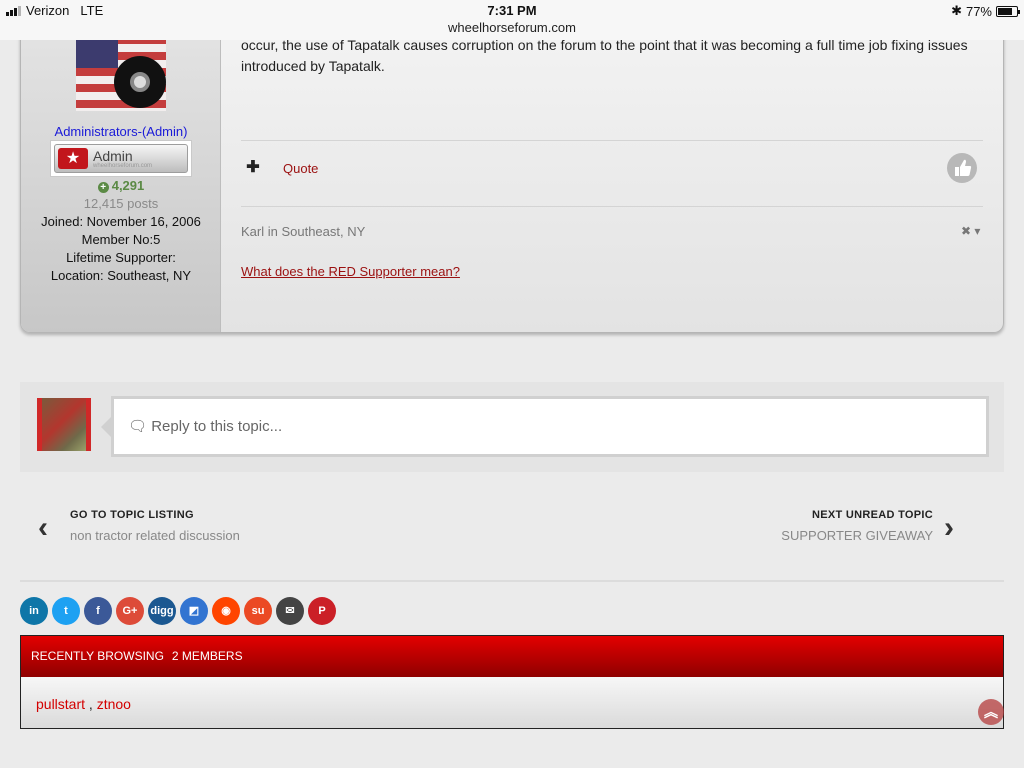  I want to click on thumbs-up-icon, so click(963, 167).